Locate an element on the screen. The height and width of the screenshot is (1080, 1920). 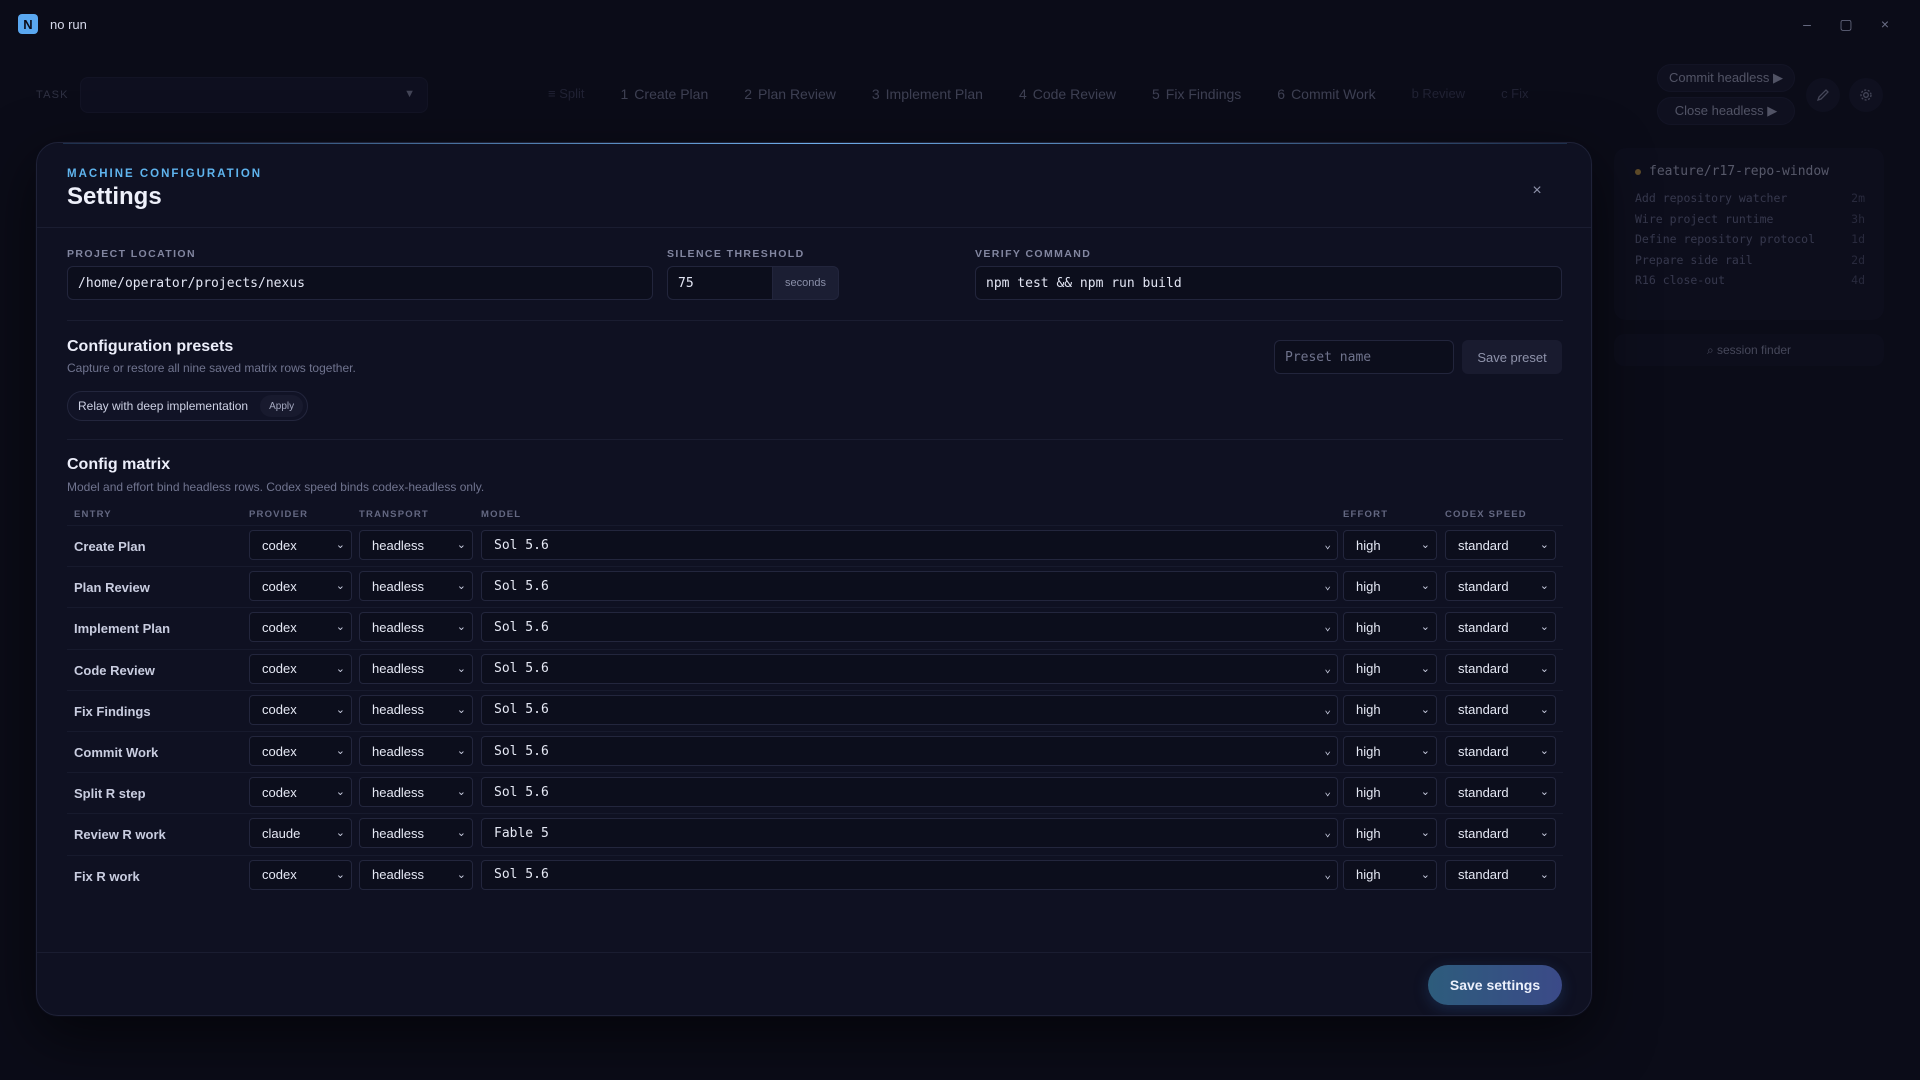
step-tab: 1 Create Plan is located at coordinates (665, 94).